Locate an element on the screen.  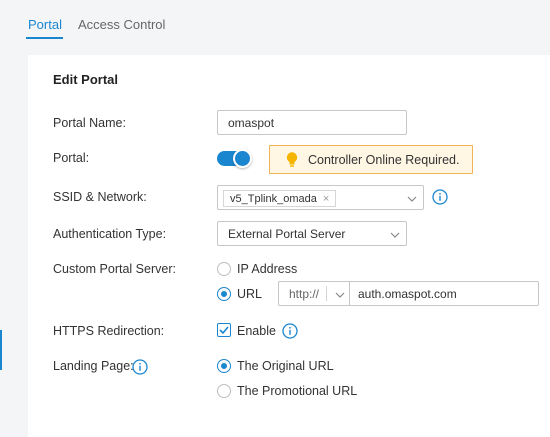
close-icon: × is located at coordinates (326, 199).